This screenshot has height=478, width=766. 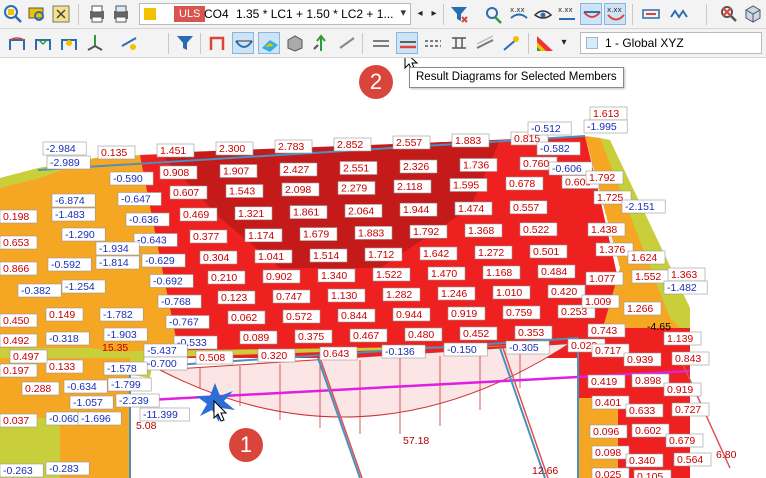 What do you see at coordinates (391, 274) in the screenshot?
I see `value-label: 1.522` at bounding box center [391, 274].